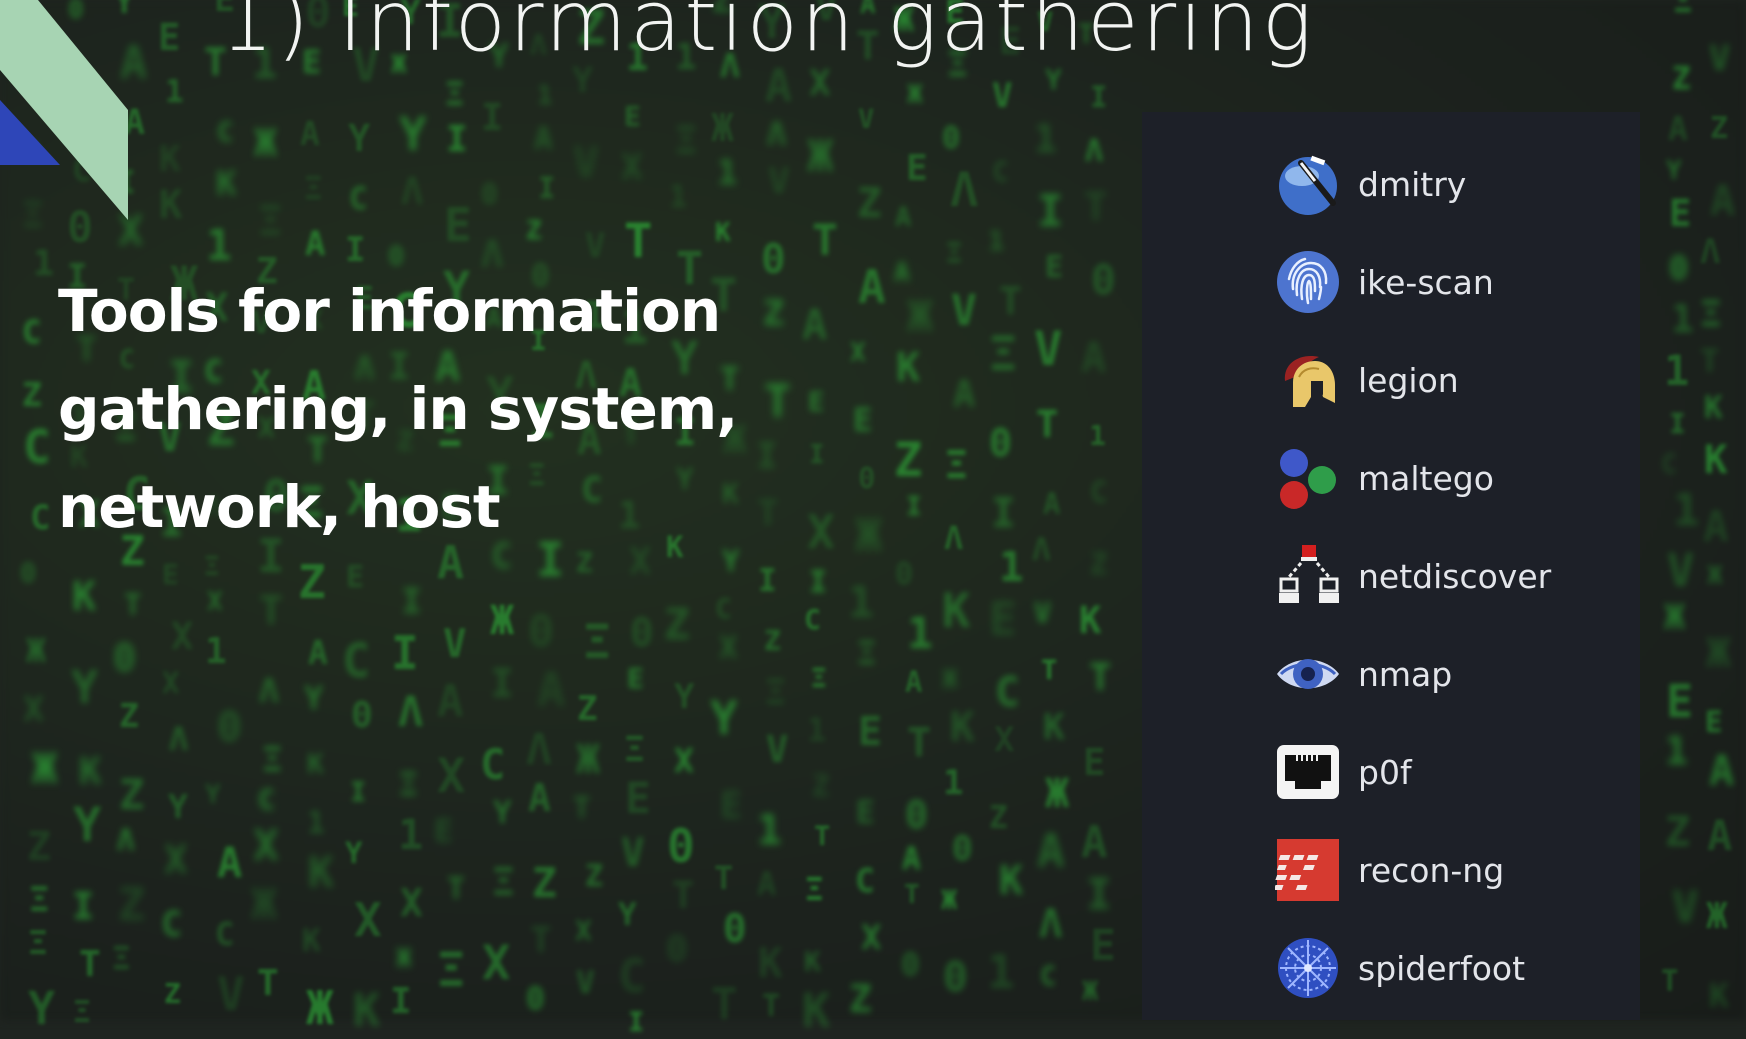 The height and width of the screenshot is (1039, 1746). Describe the element at coordinates (1444, 576) in the screenshot. I see `menu-item-netdiscover: netdiscover` at that location.